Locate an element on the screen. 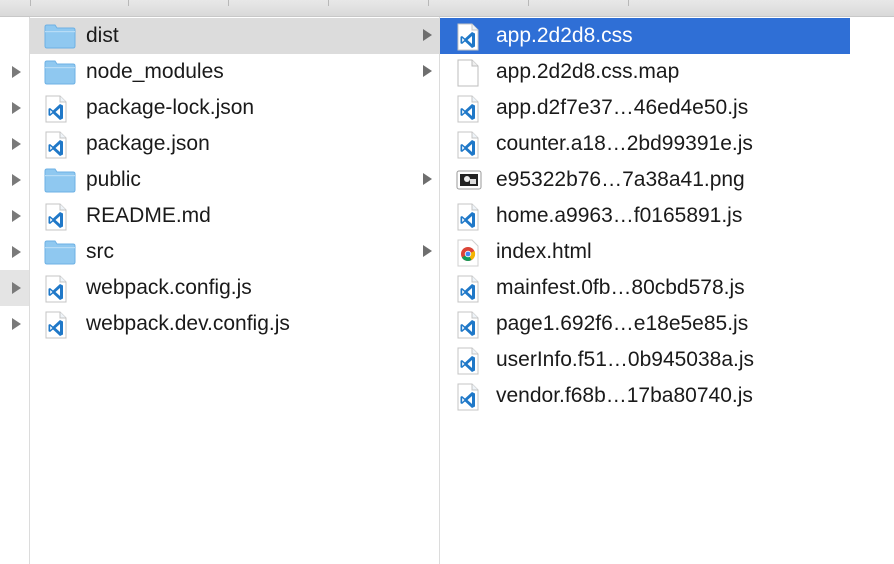  list-item-app-d2f7e37-46ed4e50-js: app.d2f7e37…46ed4e50.js is located at coordinates (645, 108).